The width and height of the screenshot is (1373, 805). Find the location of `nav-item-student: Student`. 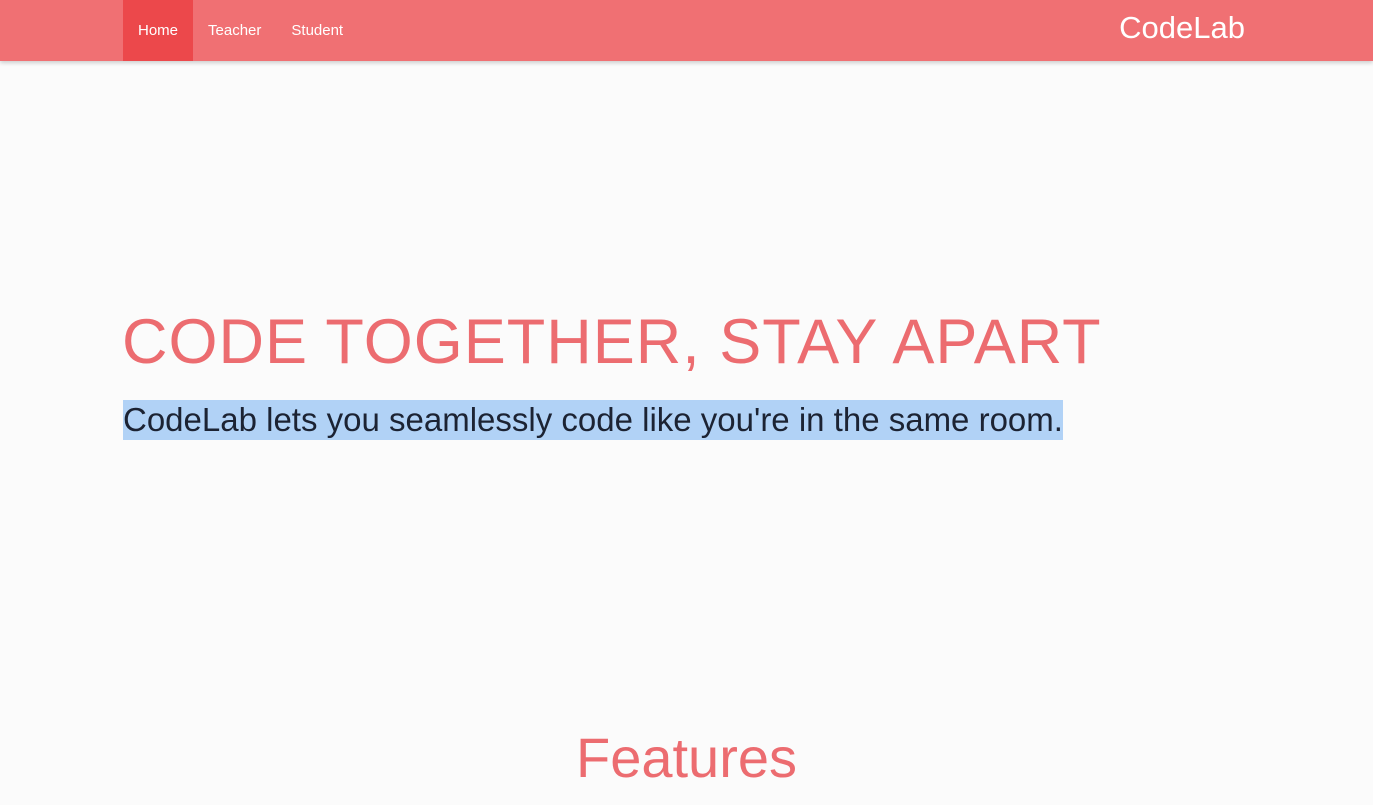

nav-item-student: Student is located at coordinates (317, 30).